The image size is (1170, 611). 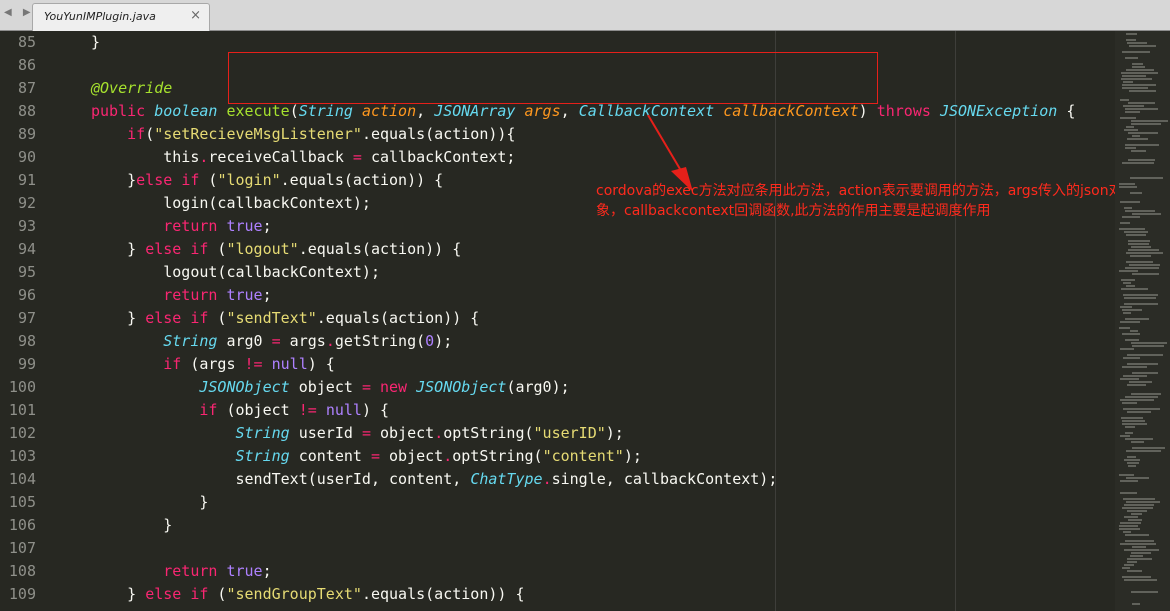 I want to click on code-token: receiveCallback, so click(x=280, y=157).